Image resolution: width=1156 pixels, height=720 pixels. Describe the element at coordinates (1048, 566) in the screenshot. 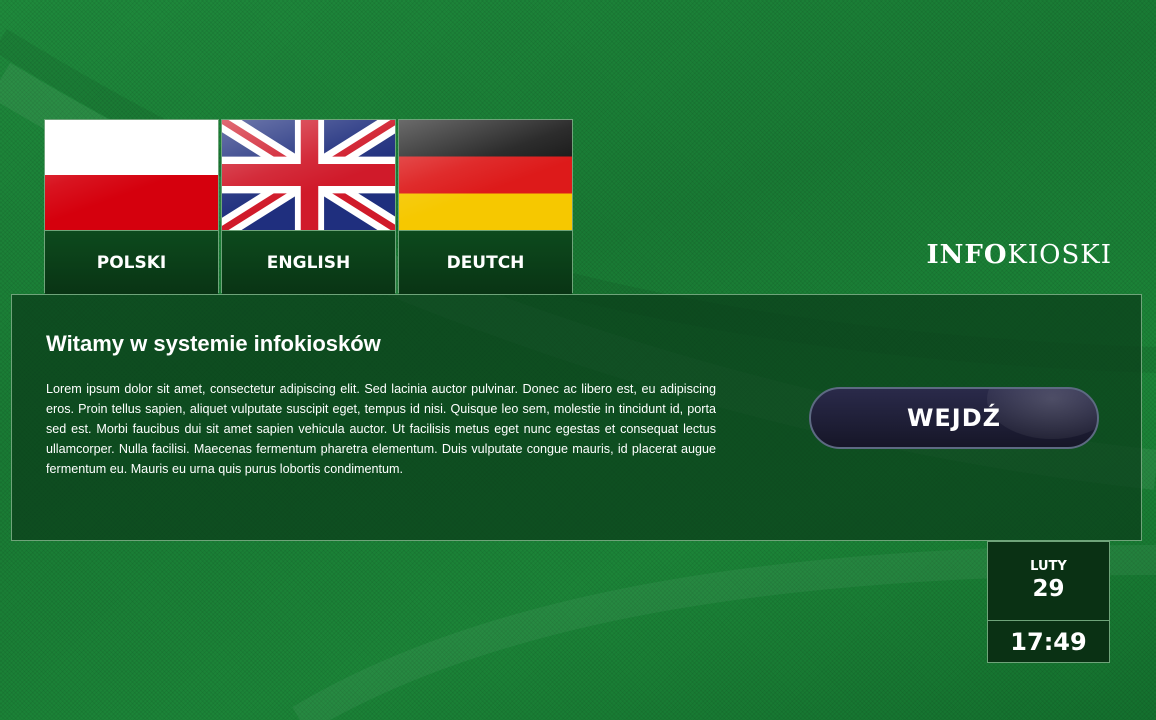

I see `date-month: LUTY` at that location.